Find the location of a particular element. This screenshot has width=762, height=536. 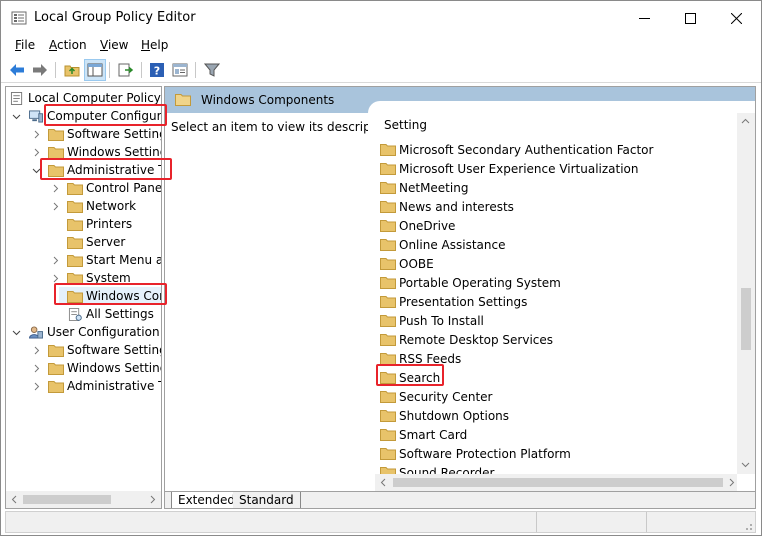

setting-row: Push To Install is located at coordinates (432, 320).